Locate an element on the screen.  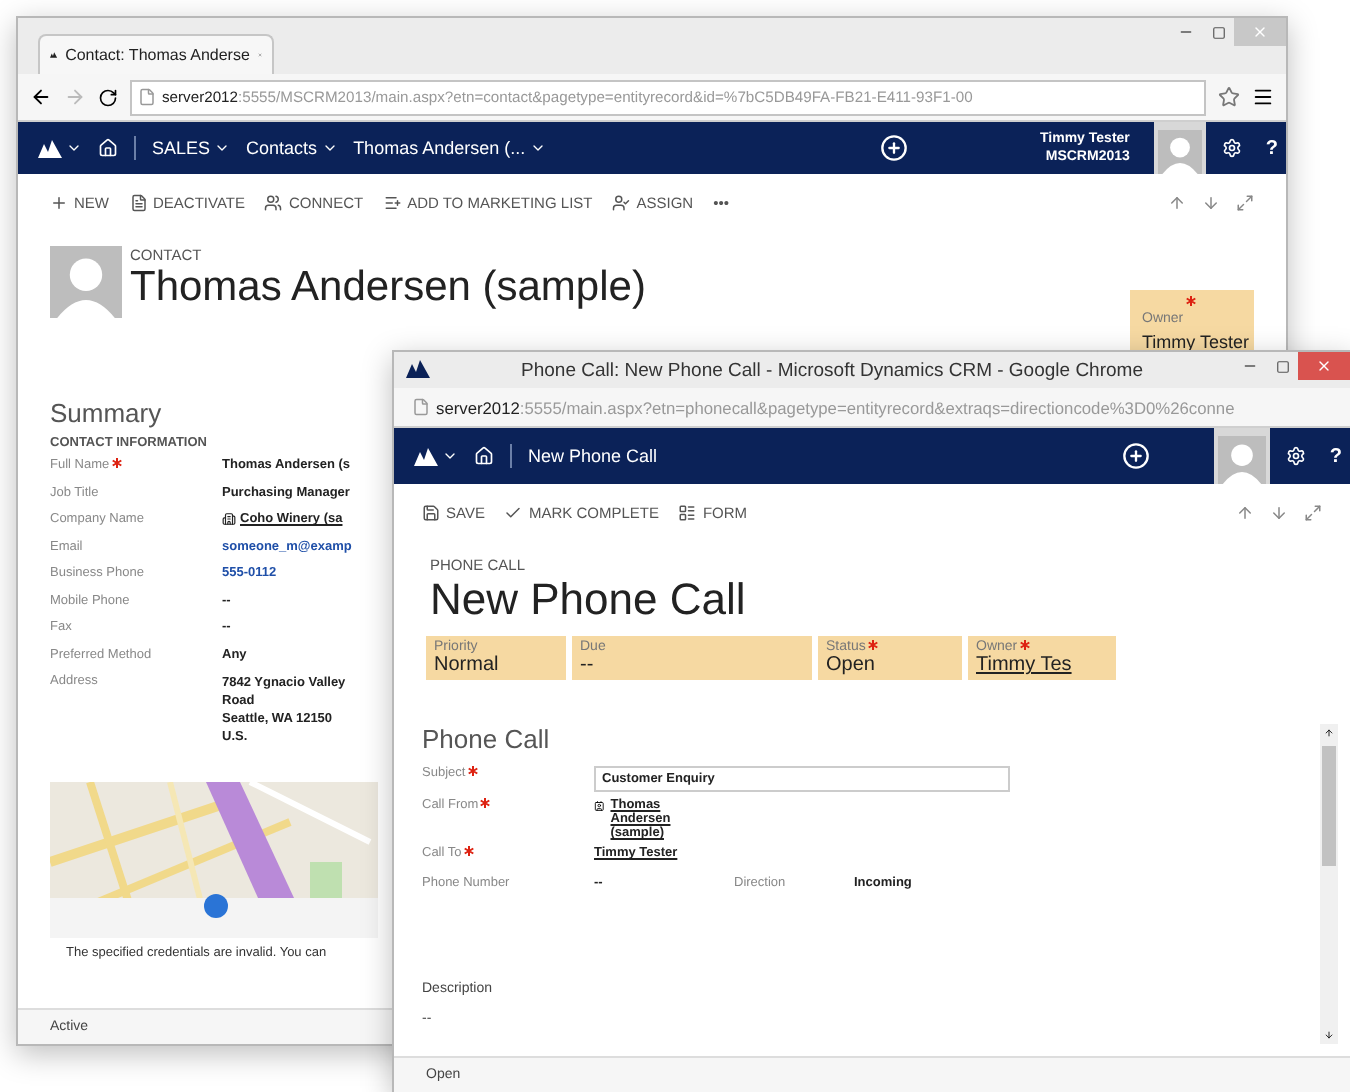
section-title: Summary is located at coordinates (107, 413).